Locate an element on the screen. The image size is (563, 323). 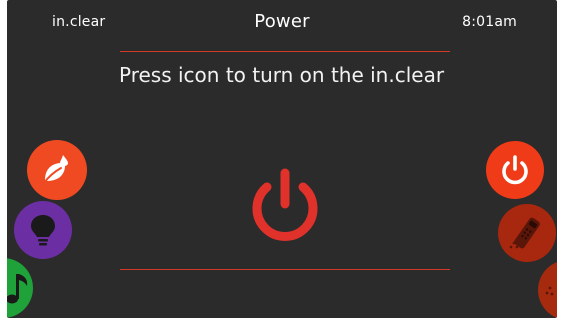
partial-icon is located at coordinates (549, 291).